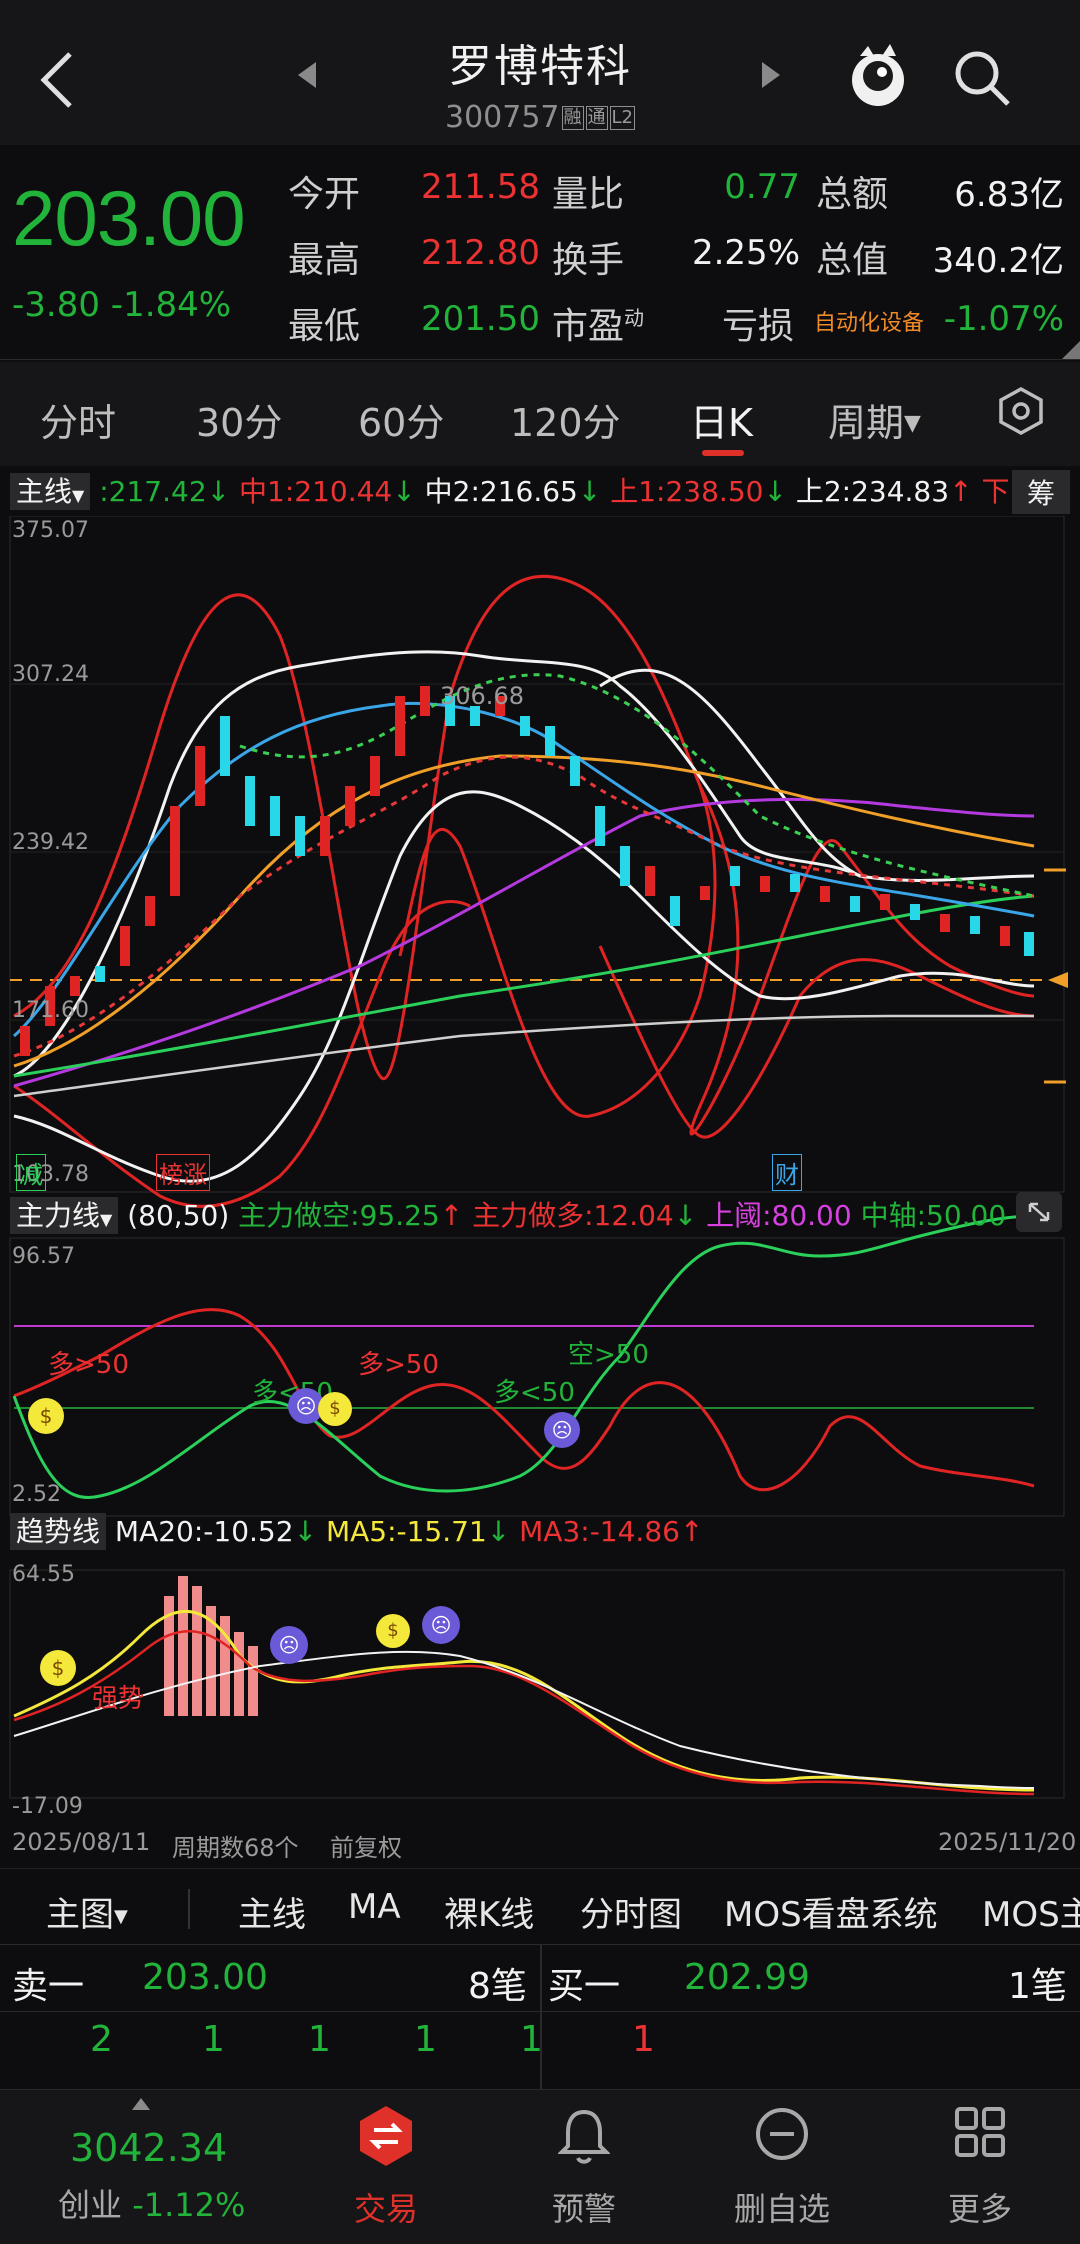 The height and width of the screenshot is (2244, 1080). What do you see at coordinates (374, 1907) in the screenshot?
I see `tab-ma: MA` at bounding box center [374, 1907].